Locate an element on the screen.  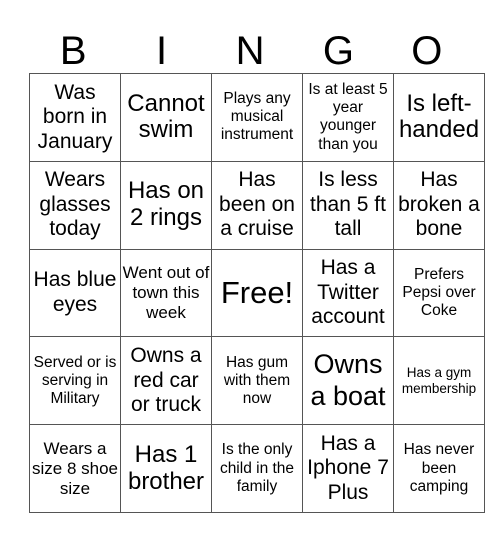
bingo-cell: Has blue eyes is located at coordinates (75, 293).